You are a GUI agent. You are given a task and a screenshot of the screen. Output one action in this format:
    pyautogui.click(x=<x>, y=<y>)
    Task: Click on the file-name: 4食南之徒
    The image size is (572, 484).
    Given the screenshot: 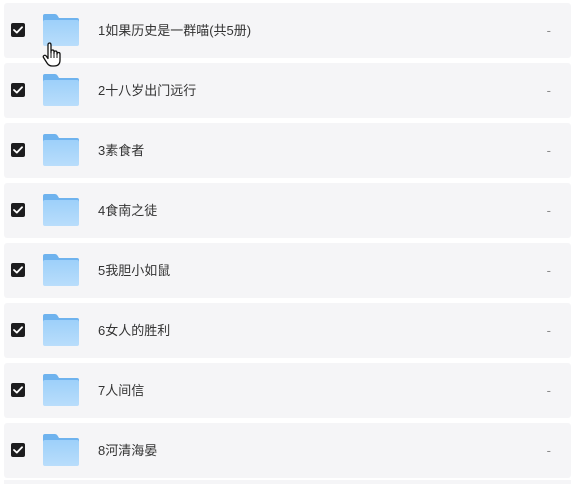 What is the action you would take?
    pyautogui.click(x=127, y=210)
    